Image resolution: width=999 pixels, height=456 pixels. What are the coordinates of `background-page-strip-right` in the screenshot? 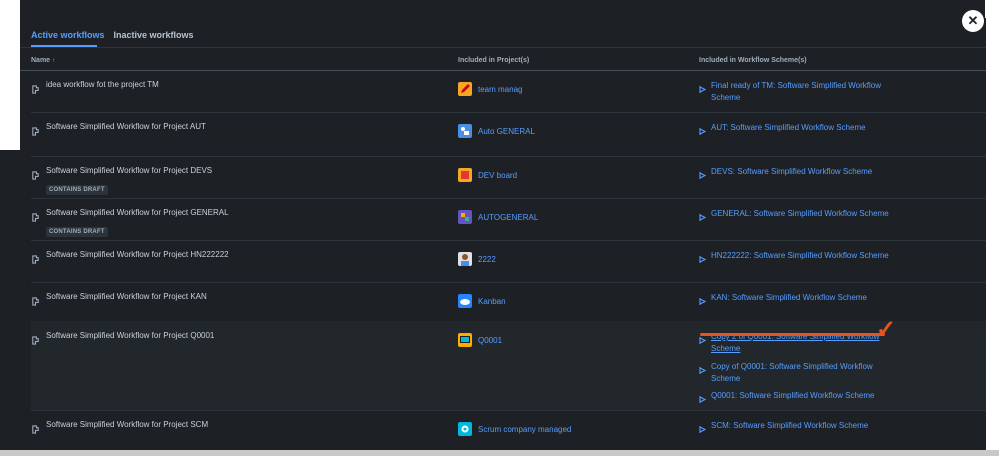 It's located at (992, 228).